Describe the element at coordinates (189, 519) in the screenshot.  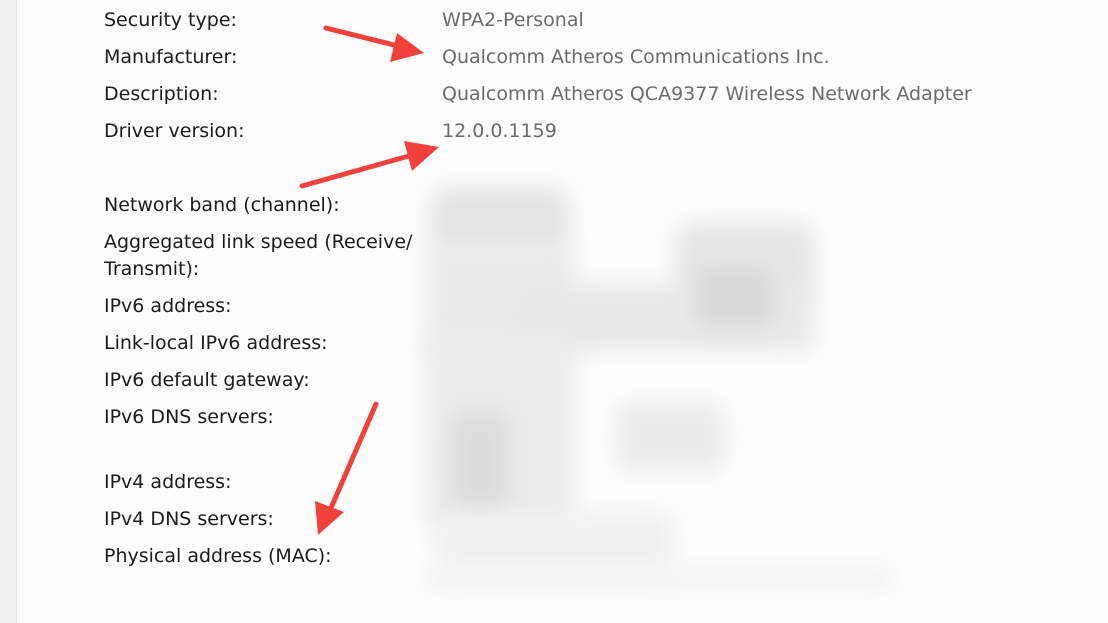
I see `label-ipv4-dns: IPv4 DNS servers:` at that location.